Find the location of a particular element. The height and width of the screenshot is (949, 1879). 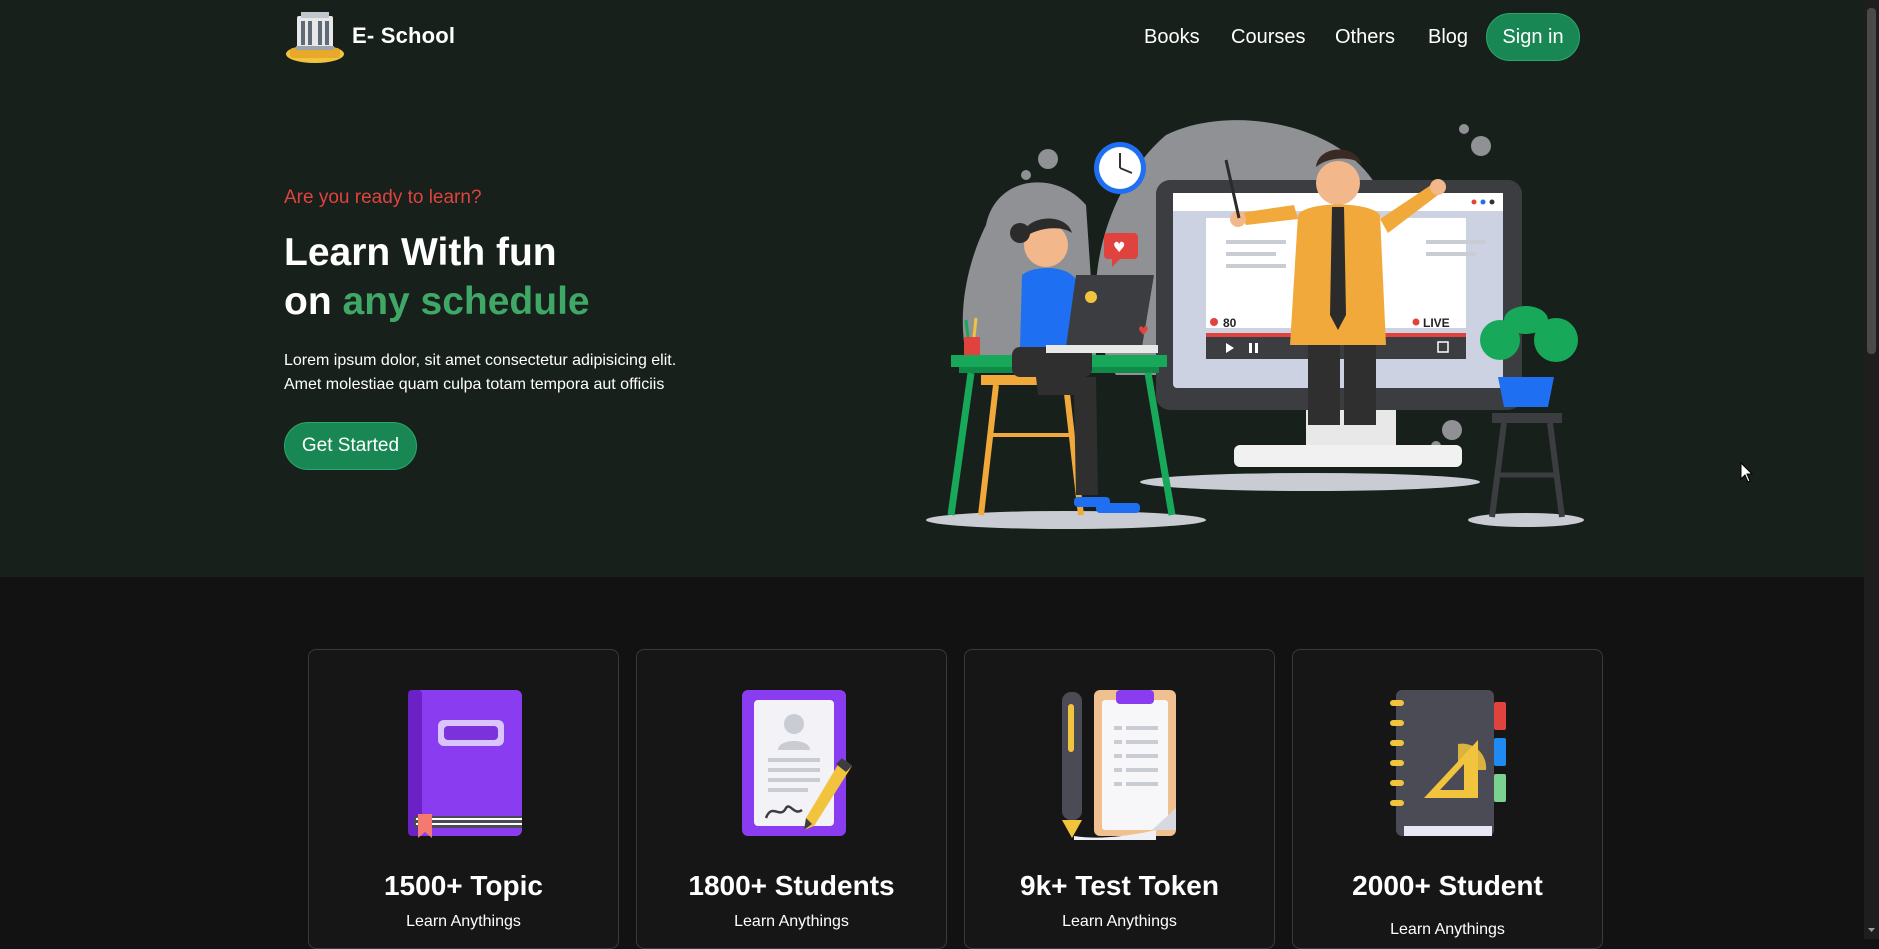

nav-link-others: Others is located at coordinates (1365, 37).